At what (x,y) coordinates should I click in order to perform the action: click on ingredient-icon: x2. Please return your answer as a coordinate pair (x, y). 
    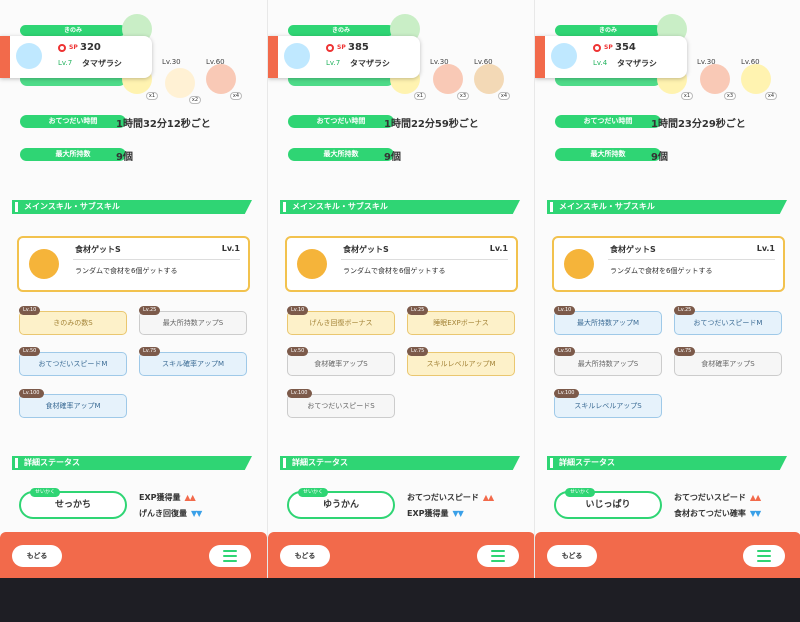
    Looking at the image, I should click on (183, 86).